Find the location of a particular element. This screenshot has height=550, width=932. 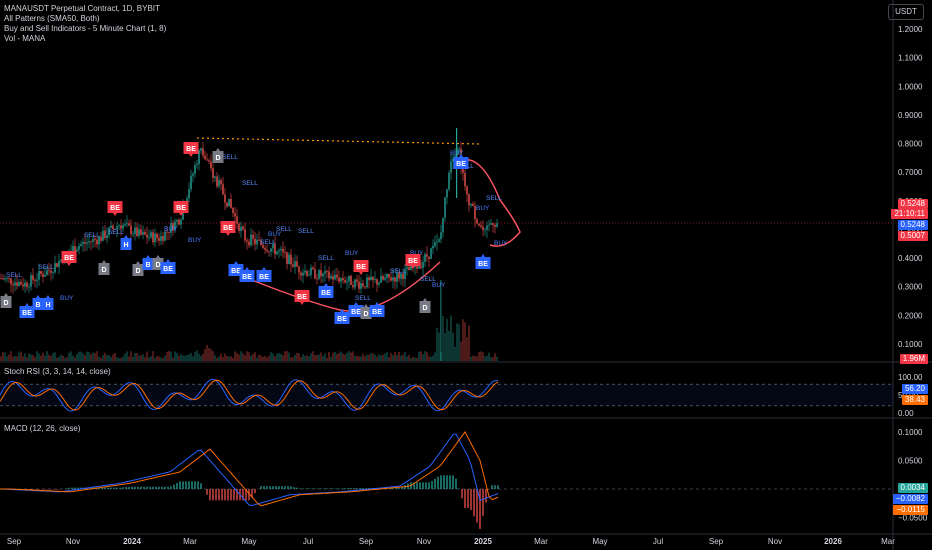

marker-label: D is located at coordinates (5, 303).